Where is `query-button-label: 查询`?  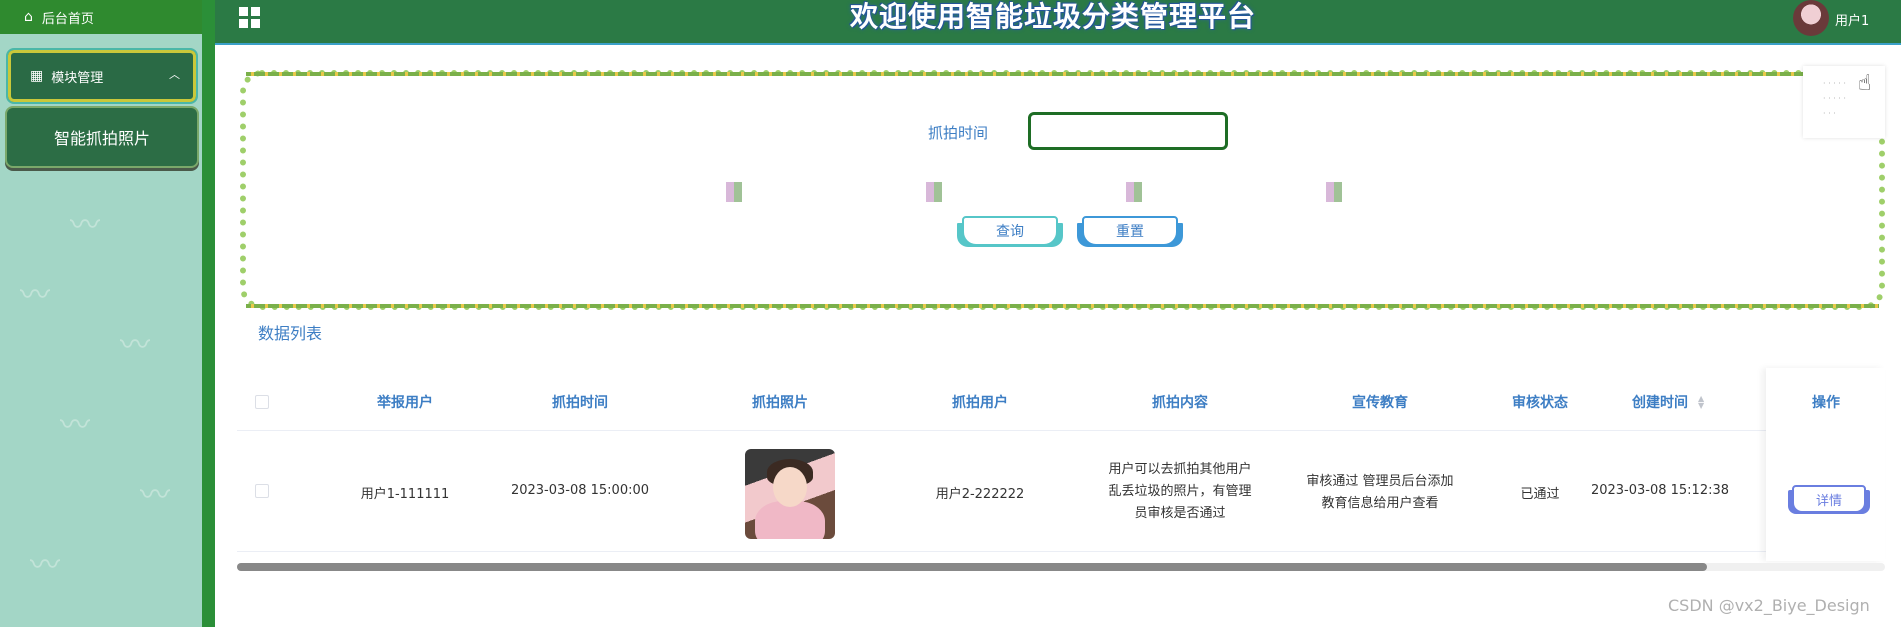
query-button-label: 查询 is located at coordinates (1010, 232).